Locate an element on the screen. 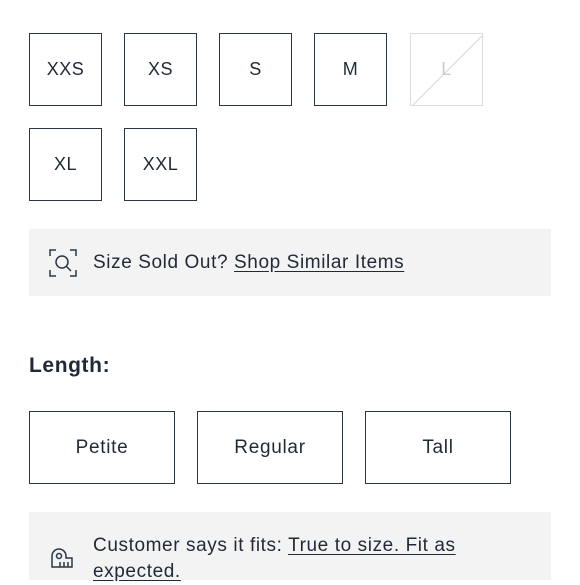 This screenshot has width=580, height=585. size-option-s: S is located at coordinates (255, 69).